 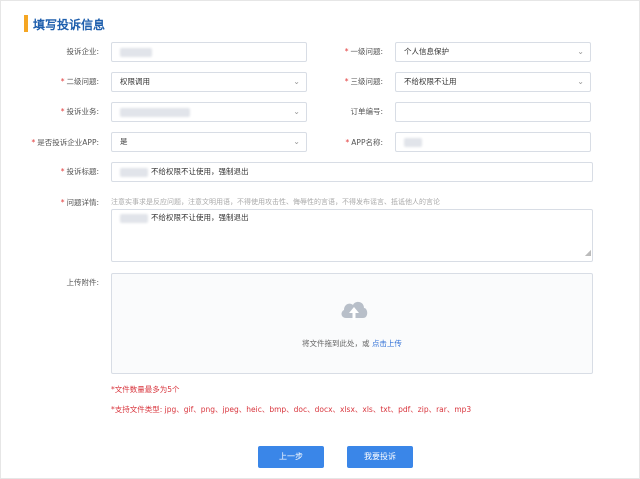 What do you see at coordinates (493, 52) in the screenshot?
I see `level1-select: 个人信息保护 ⌄` at bounding box center [493, 52].